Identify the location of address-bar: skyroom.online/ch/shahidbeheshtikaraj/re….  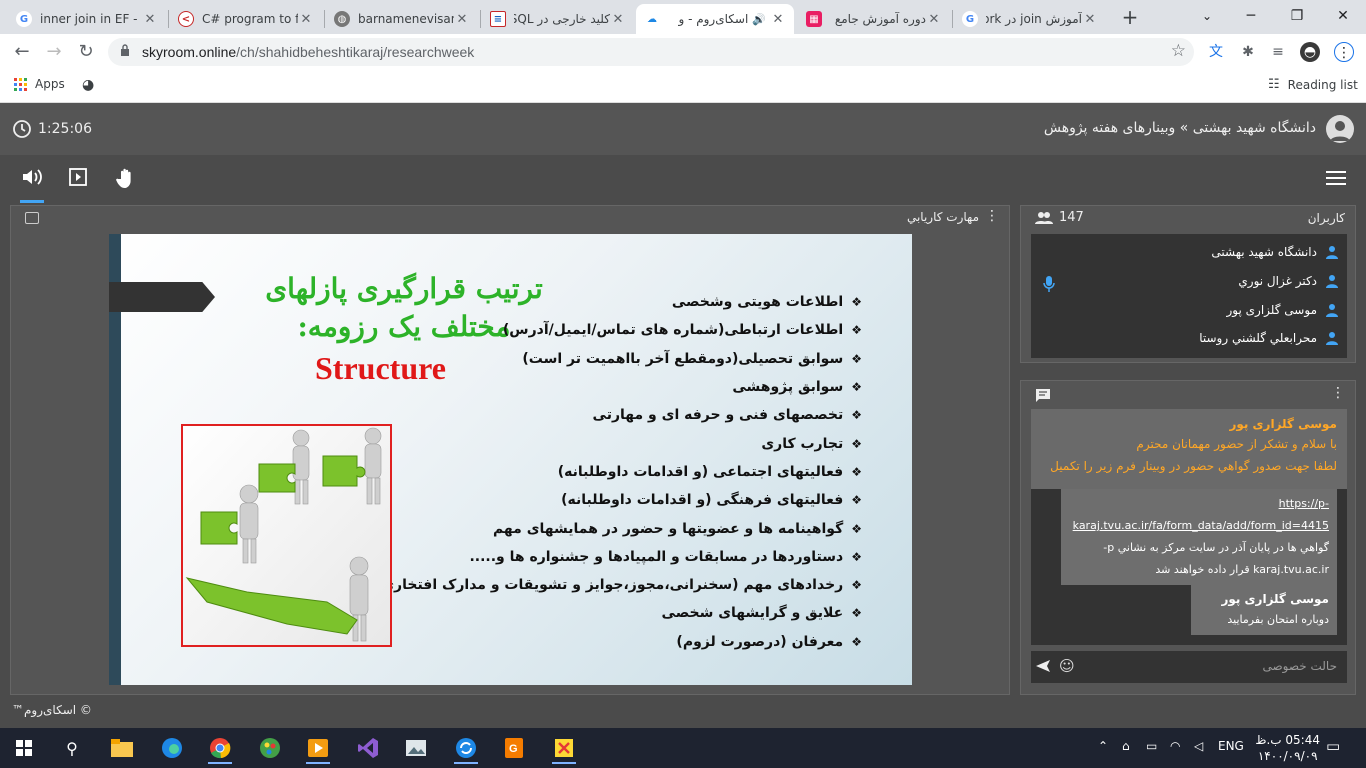
(651, 52).